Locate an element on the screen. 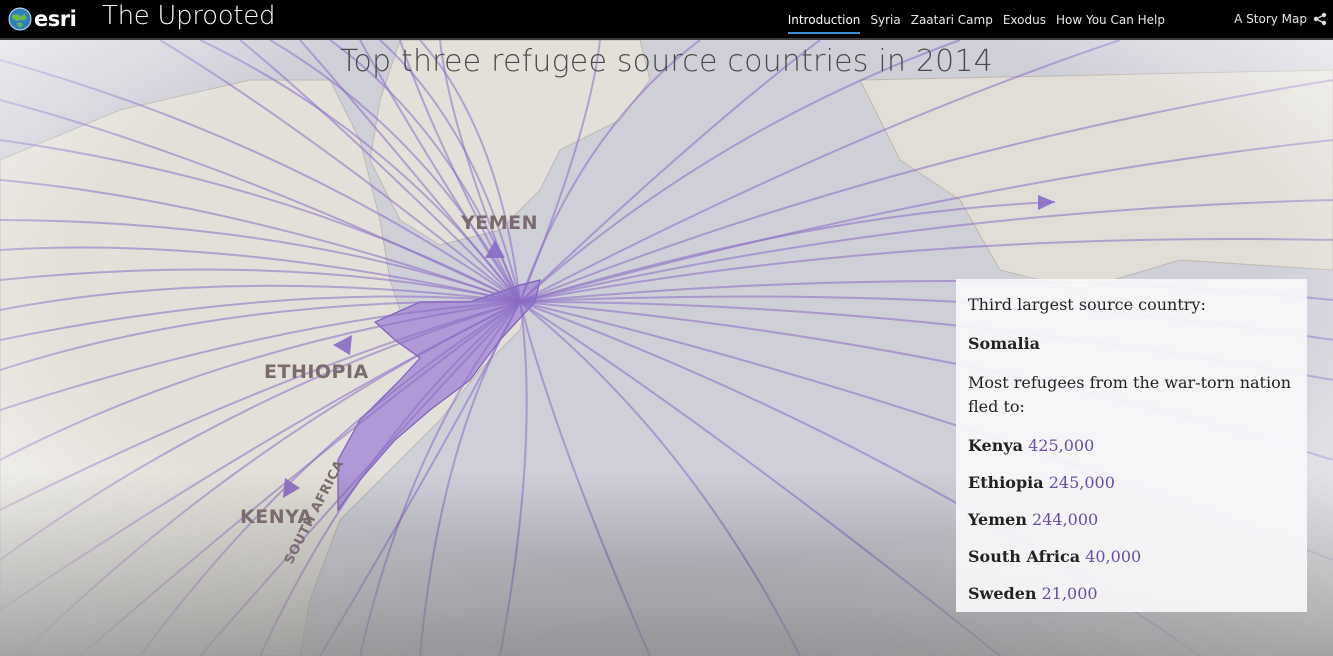 This screenshot has width=1333, height=656. destination-item: Ethiopia 245,000 is located at coordinates (1131, 483).